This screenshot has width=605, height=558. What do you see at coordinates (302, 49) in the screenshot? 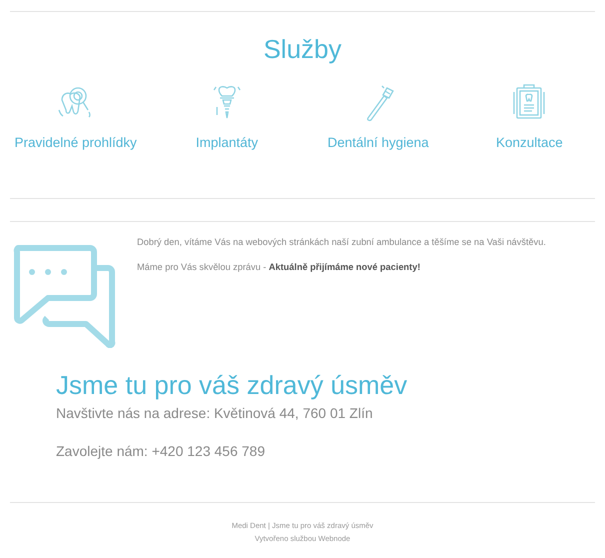
I see `section-title: Služby` at bounding box center [302, 49].